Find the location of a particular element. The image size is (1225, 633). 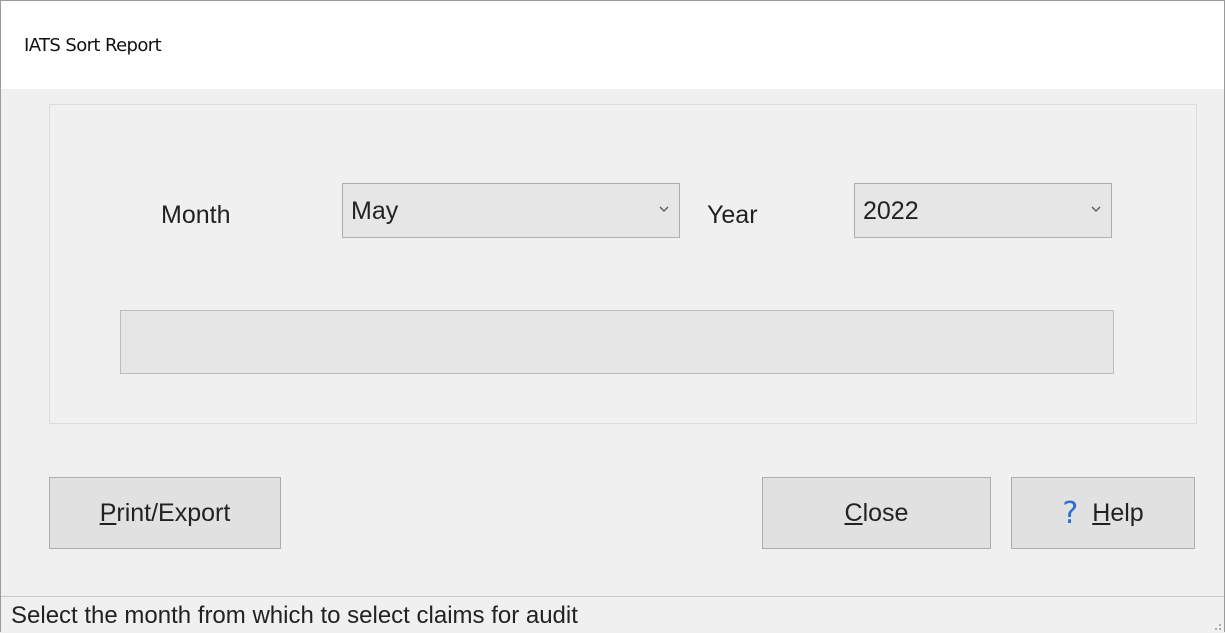

close-label: Close is located at coordinates (876, 512).